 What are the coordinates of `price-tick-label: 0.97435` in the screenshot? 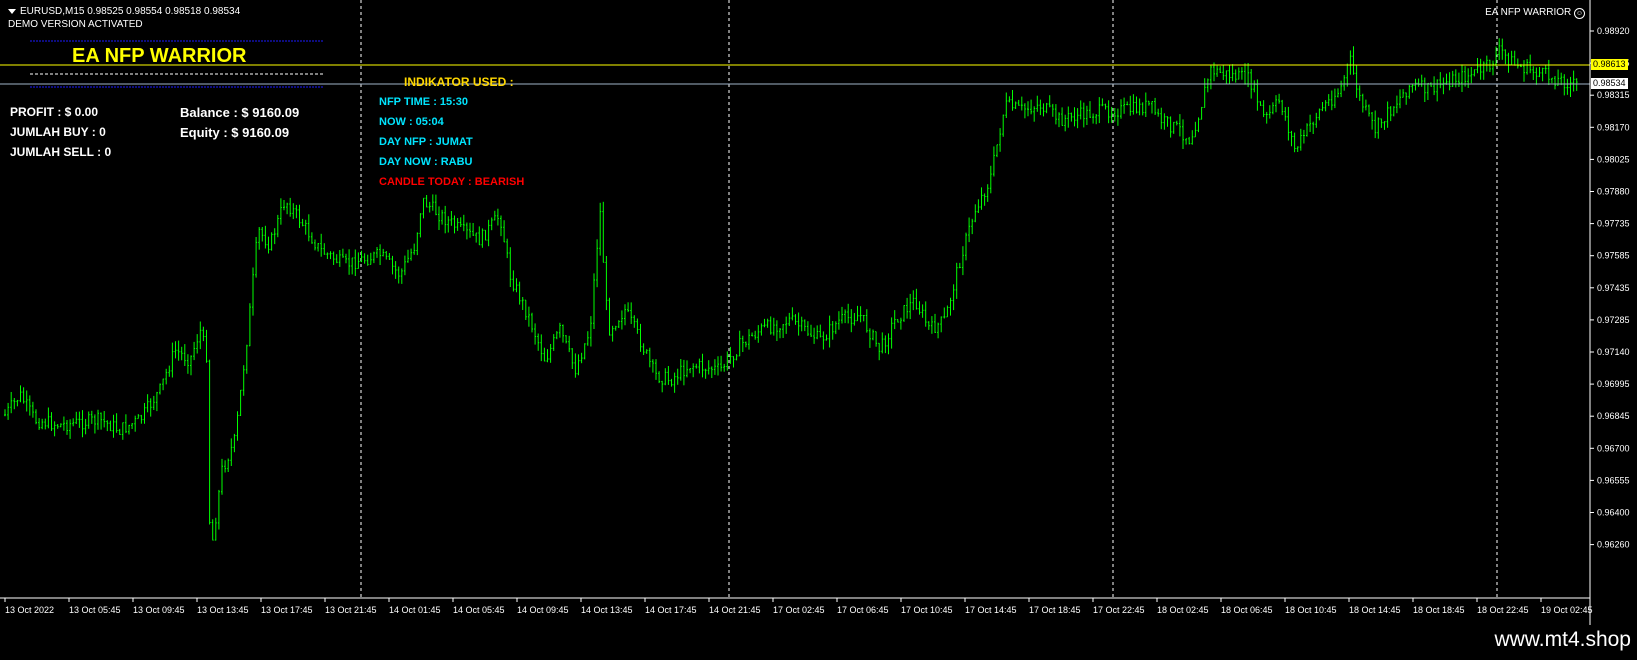 It's located at (1613, 288).